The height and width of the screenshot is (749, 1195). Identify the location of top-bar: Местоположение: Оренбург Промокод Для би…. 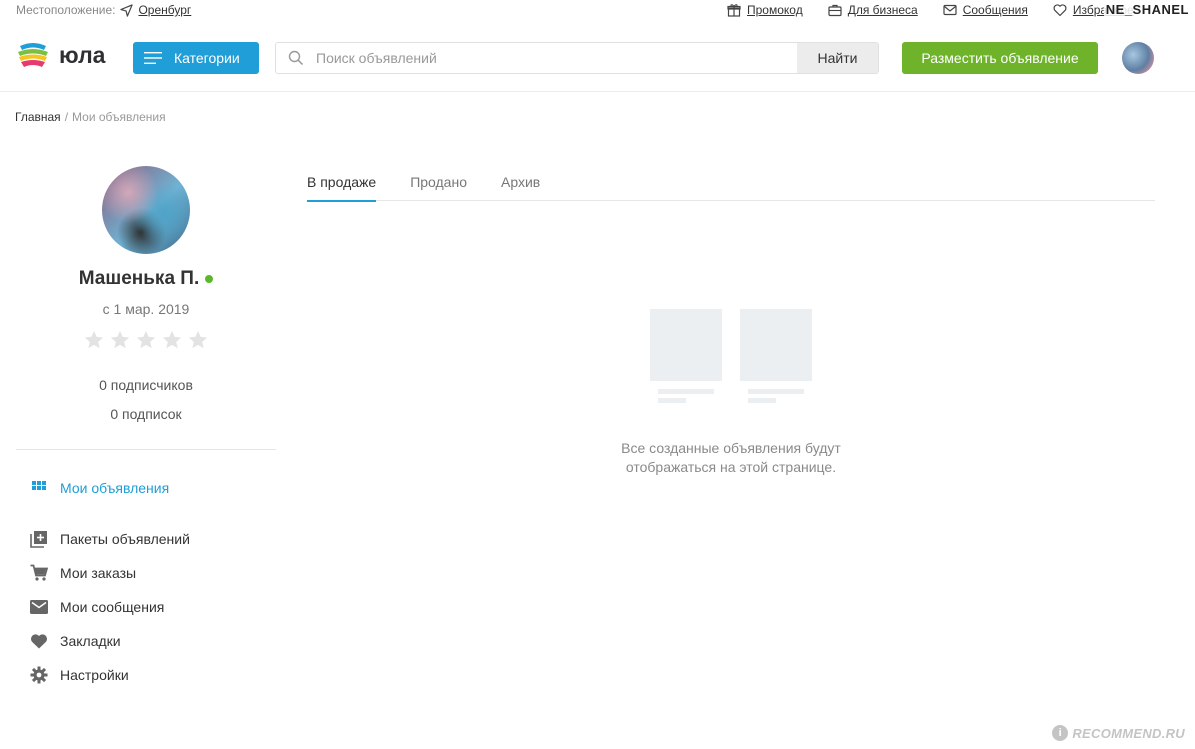
(597, 11).